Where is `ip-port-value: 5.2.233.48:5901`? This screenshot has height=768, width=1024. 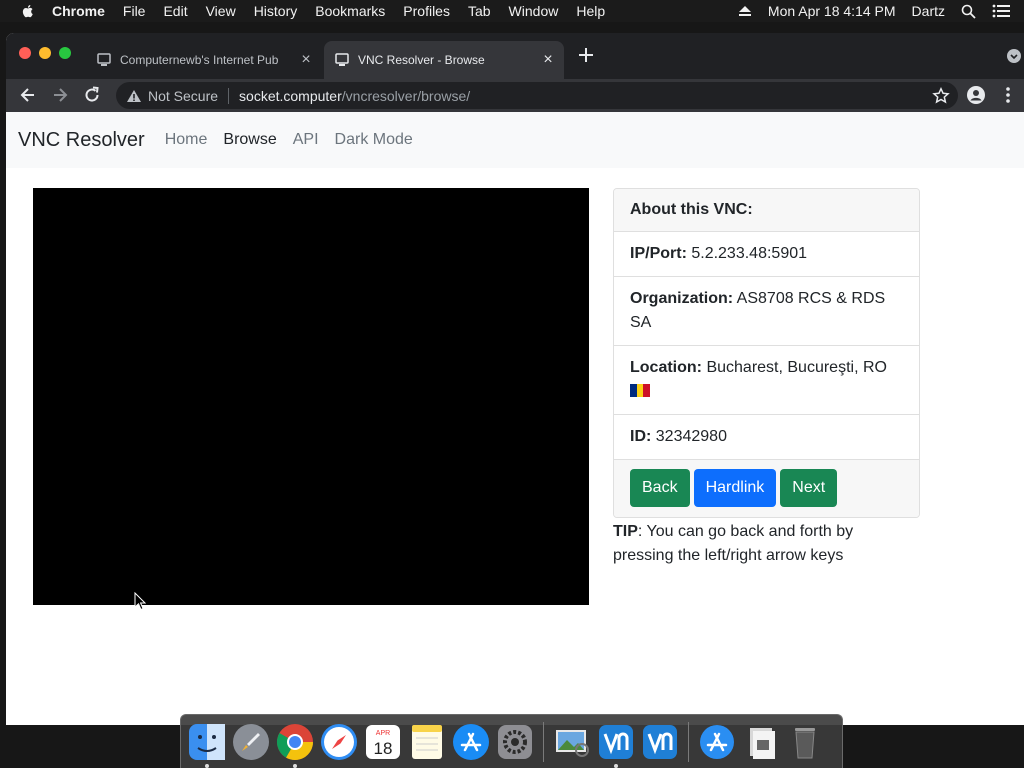 ip-port-value: 5.2.233.48:5901 is located at coordinates (749, 253).